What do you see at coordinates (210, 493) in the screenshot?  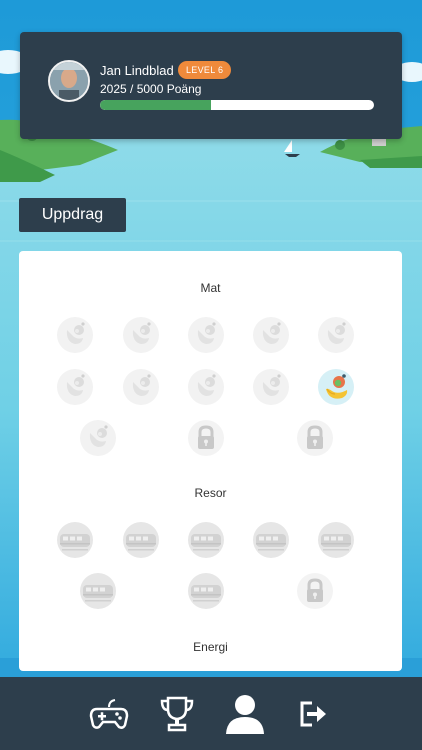 I see `category-title-resor: Resor` at bounding box center [210, 493].